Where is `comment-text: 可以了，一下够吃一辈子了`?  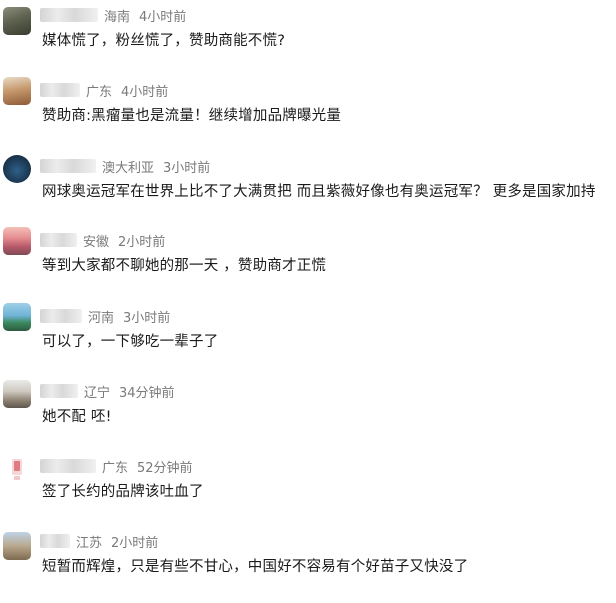 comment-text: 可以了，一下够吃一辈子了 is located at coordinates (130, 342).